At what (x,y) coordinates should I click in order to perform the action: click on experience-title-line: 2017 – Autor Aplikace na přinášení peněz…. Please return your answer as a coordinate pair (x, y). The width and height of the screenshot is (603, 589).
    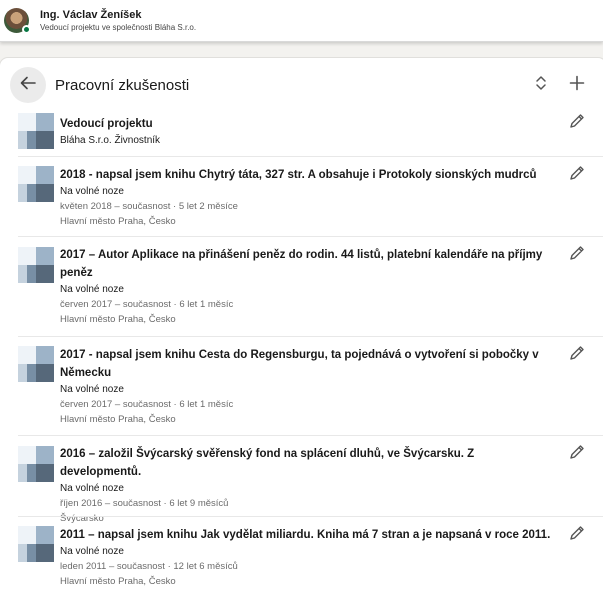
    Looking at the image, I should click on (301, 255).